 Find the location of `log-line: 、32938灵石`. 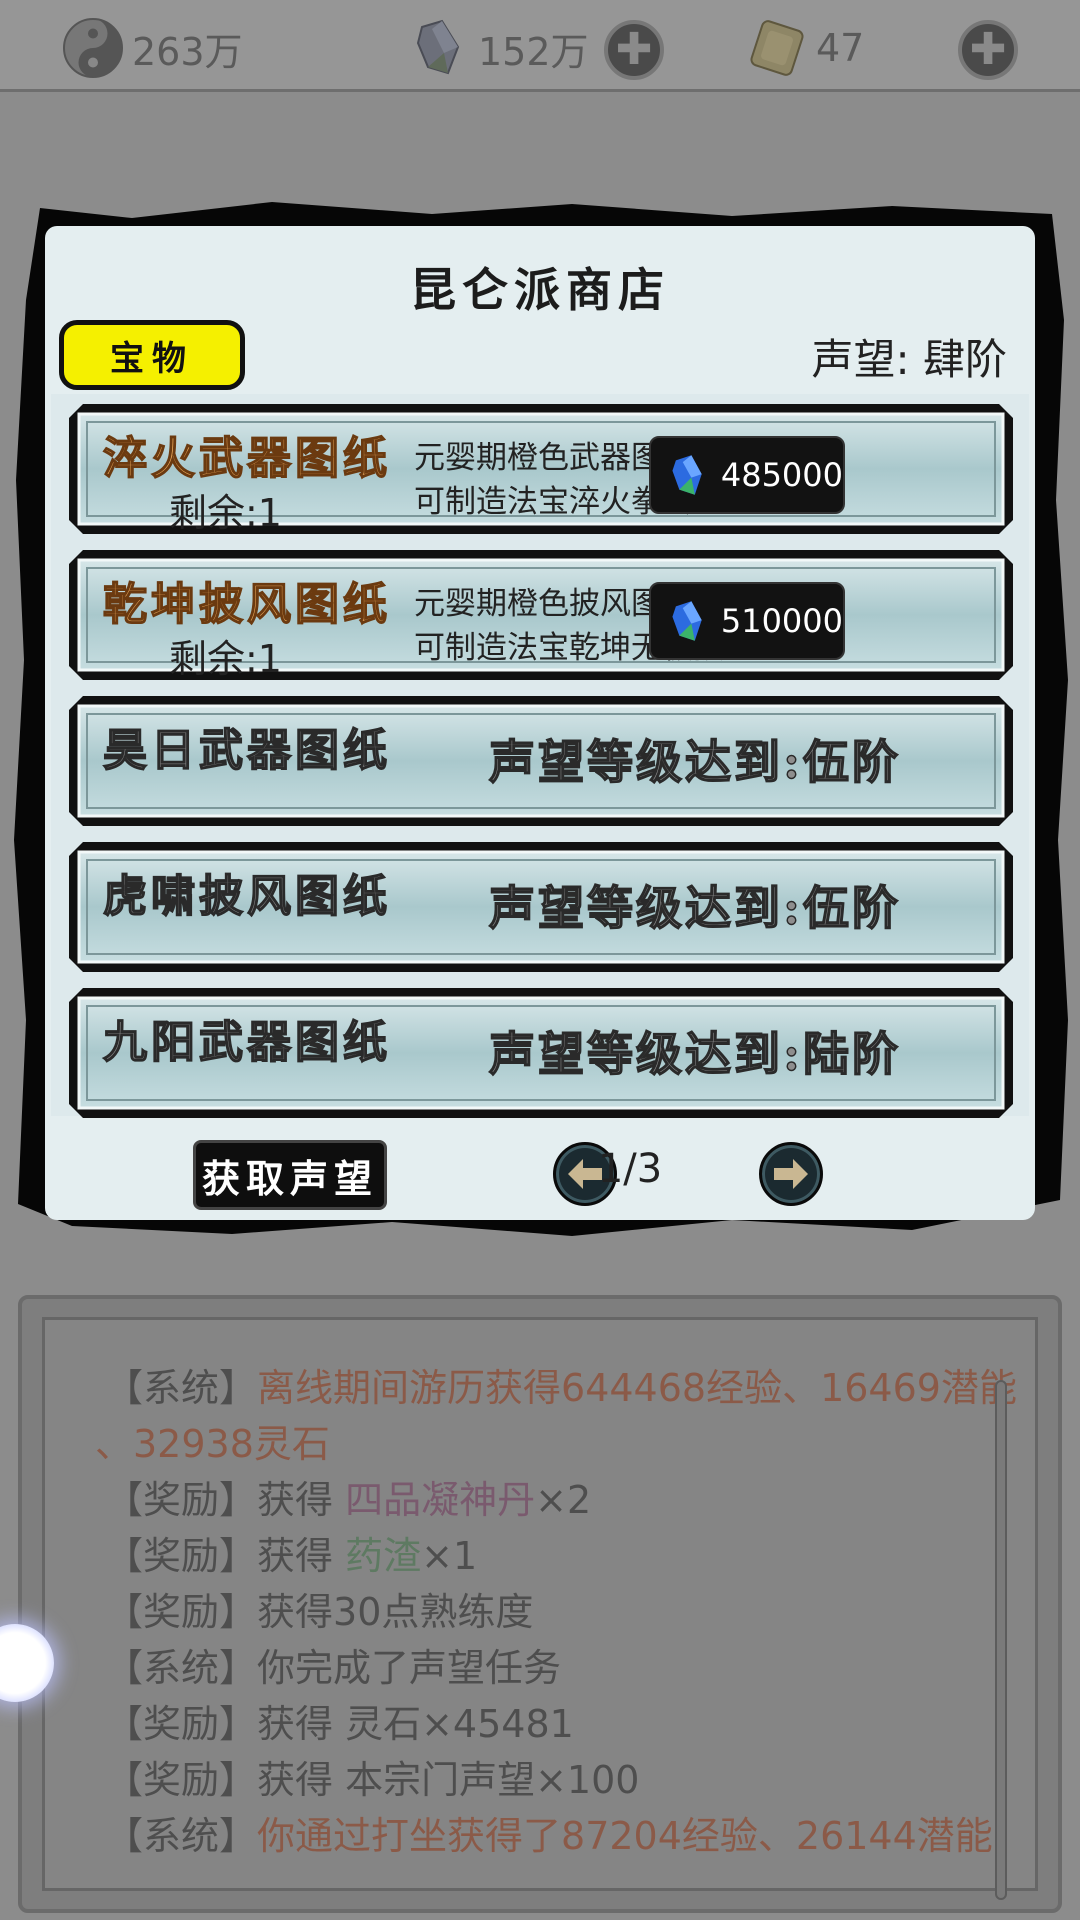

log-line: 、32938灵石 is located at coordinates (212, 1444).